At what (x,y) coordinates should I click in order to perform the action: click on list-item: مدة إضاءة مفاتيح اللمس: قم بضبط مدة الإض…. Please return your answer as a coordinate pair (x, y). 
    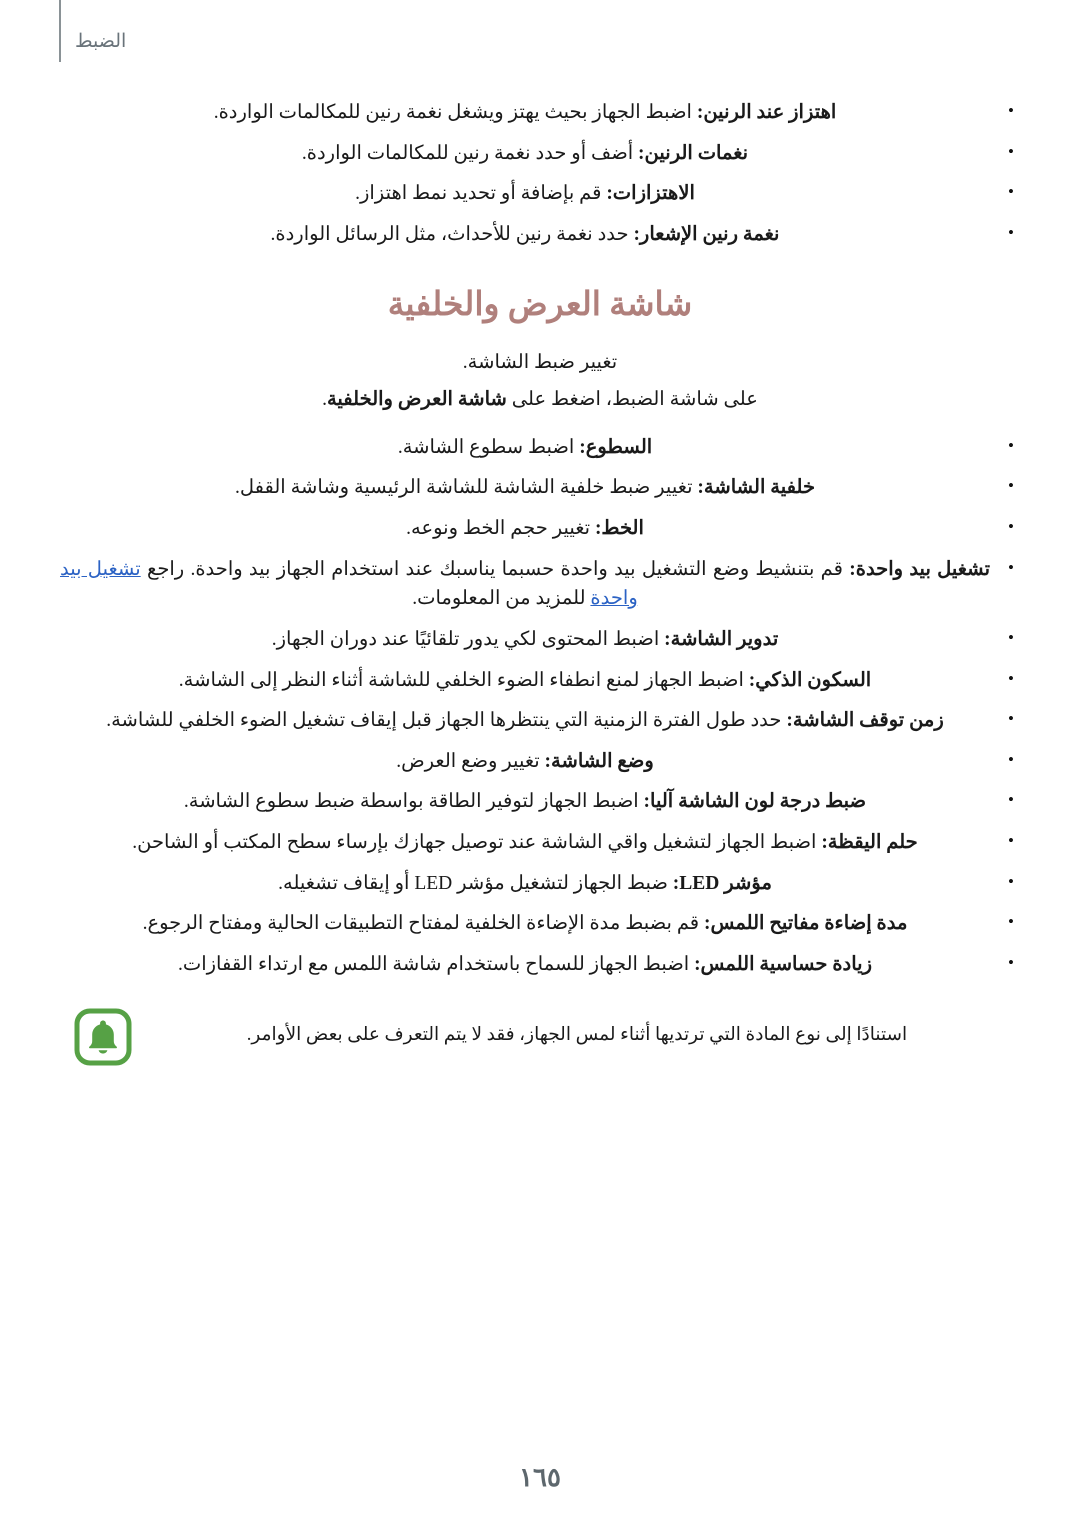
    Looking at the image, I should click on (540, 924).